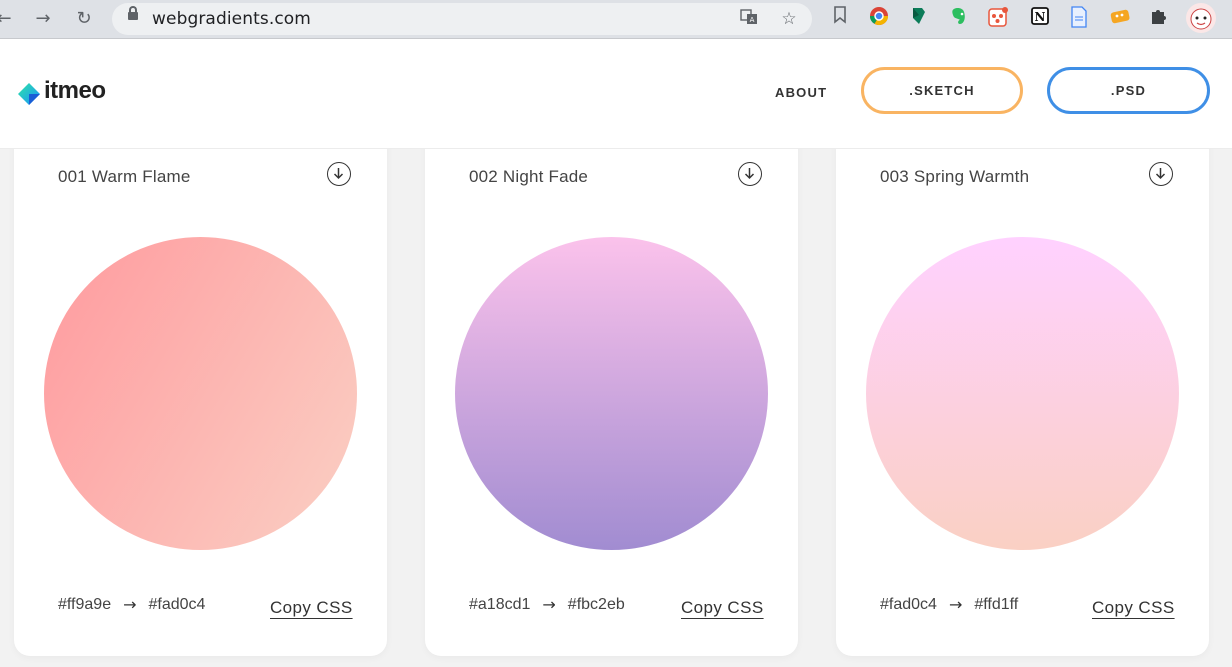 This screenshot has height=667, width=1232. I want to click on gradient-colors: #ff9a9e → #fad0c4, so click(131, 604).